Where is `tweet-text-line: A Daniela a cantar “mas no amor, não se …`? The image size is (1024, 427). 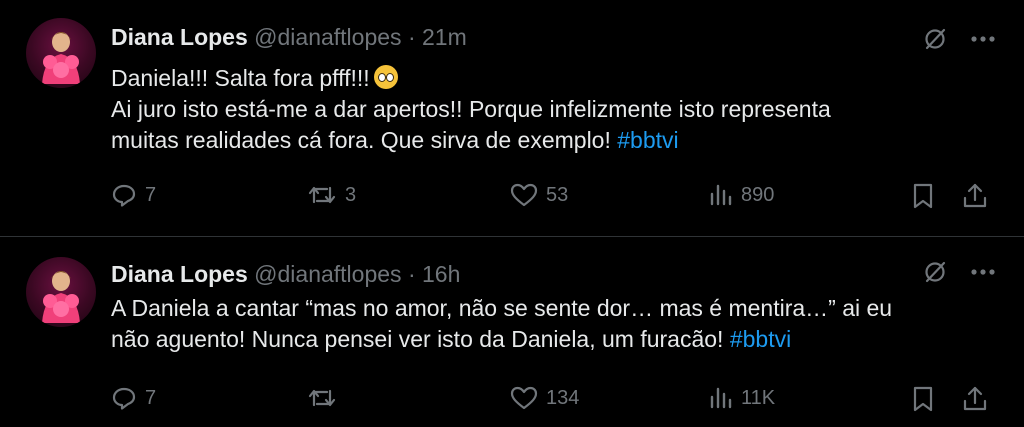 tweet-text-line: A Daniela a cantar “mas no amor, não se … is located at coordinates (502, 308).